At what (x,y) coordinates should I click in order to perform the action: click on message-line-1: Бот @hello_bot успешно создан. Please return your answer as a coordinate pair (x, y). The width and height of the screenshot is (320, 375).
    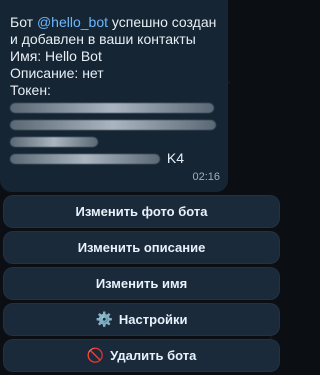
    Looking at the image, I should click on (114, 22).